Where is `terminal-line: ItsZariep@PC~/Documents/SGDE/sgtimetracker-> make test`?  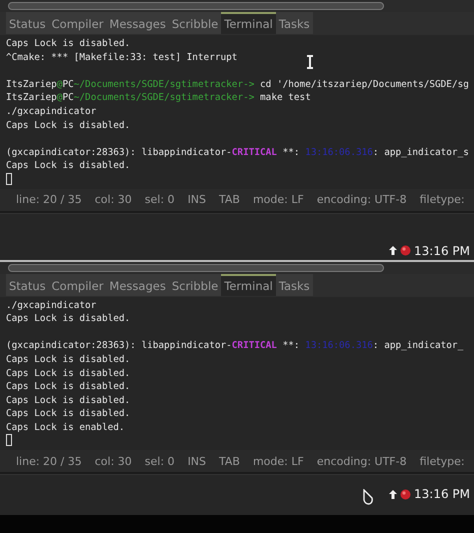
terminal-line: ItsZariep@PC~/Documents/SGDE/sgtimetracker-> make test is located at coordinates (158, 98).